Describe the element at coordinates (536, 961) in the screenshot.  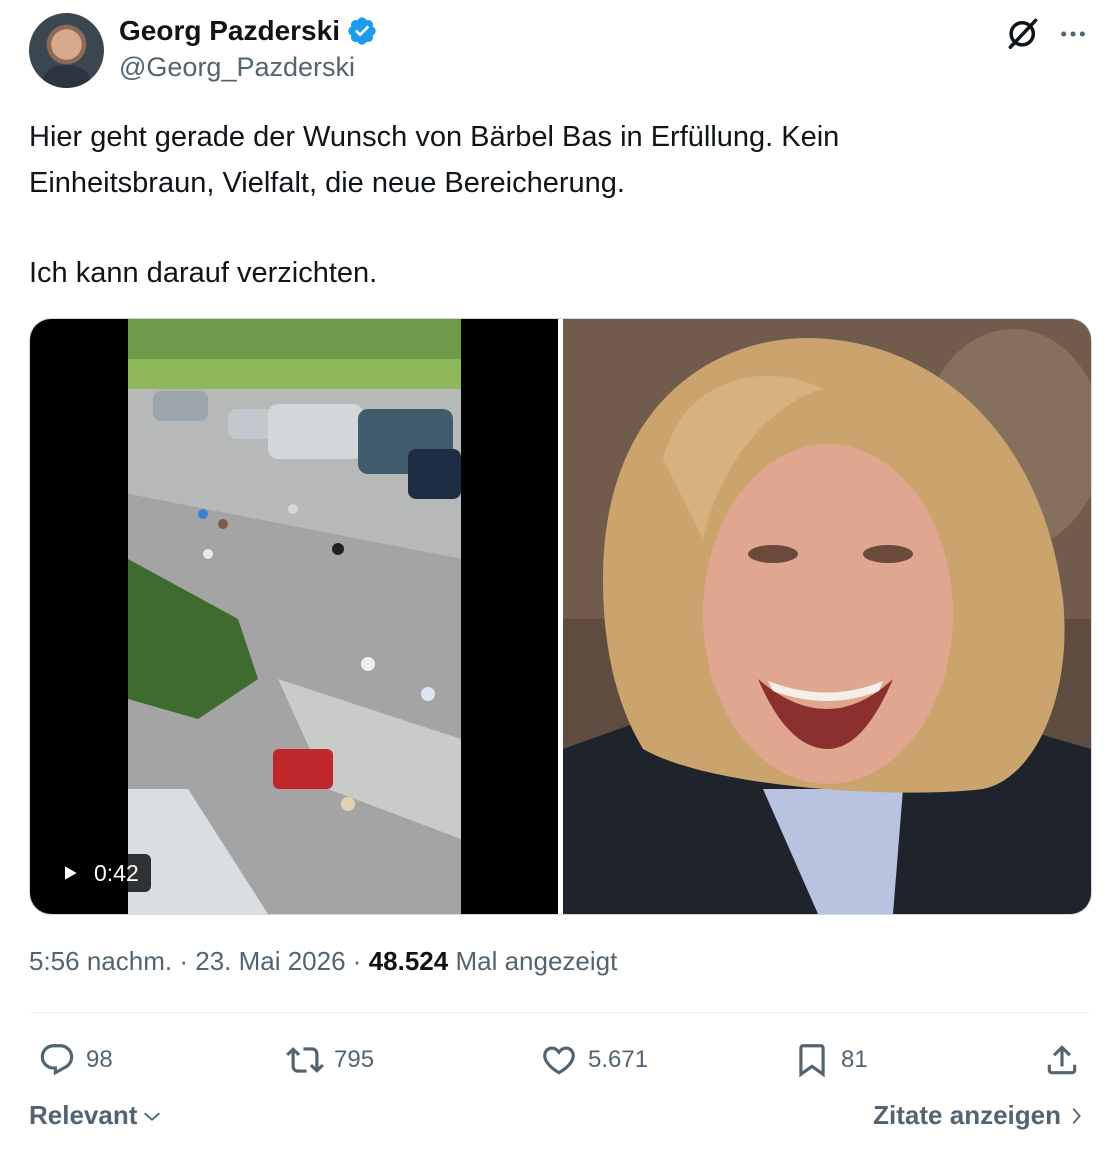
I see `views-label: Mal angezeigt` at that location.